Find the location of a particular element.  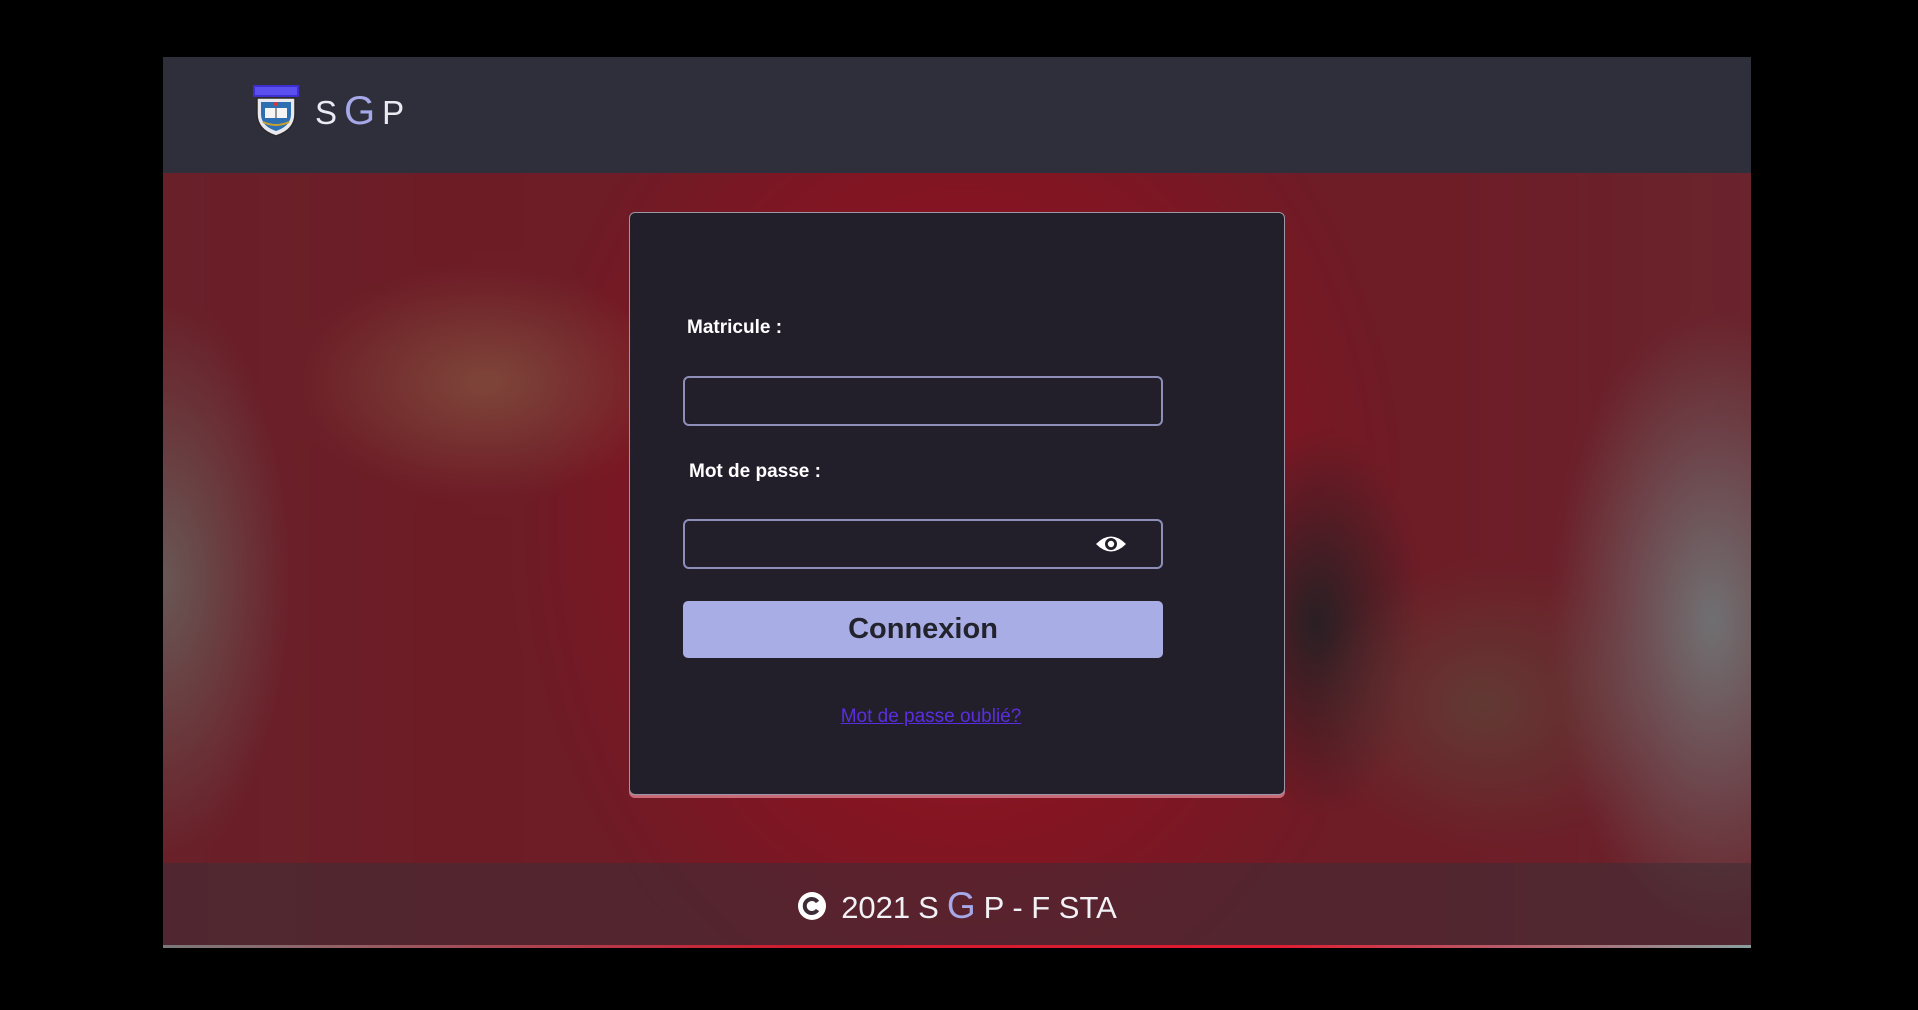

copyright-icon is located at coordinates (812, 906).